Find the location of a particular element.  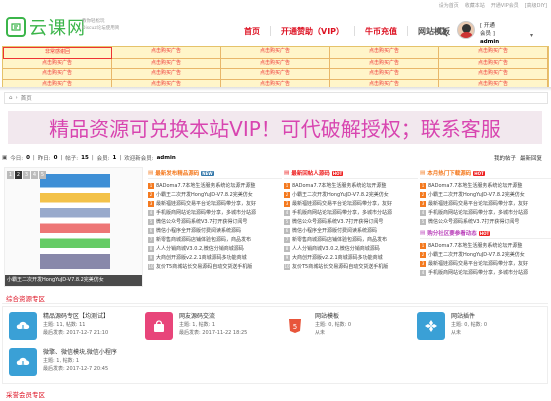

newest-member-link: admin is located at coordinates (166, 158).